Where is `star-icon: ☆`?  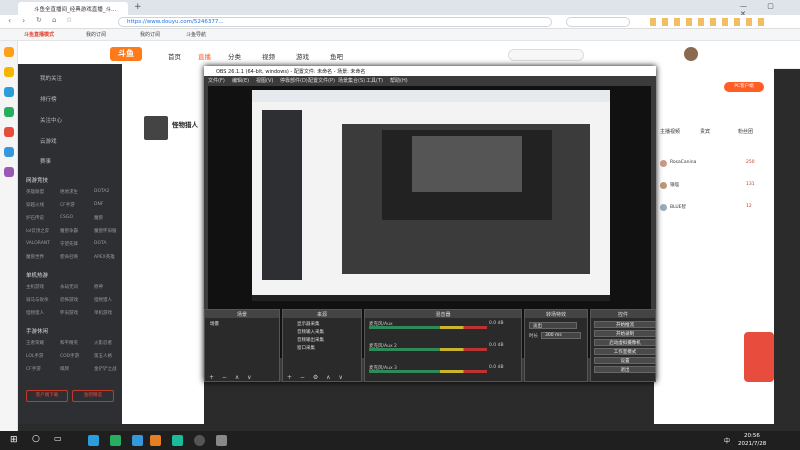
star-icon: ☆ is located at coordinates (69, 20).